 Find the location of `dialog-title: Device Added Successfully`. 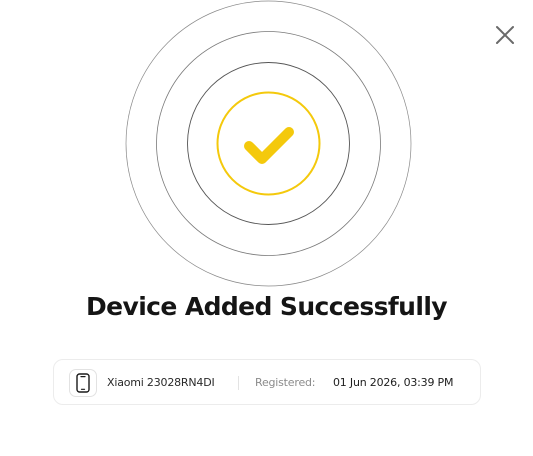

dialog-title: Device Added Successfully is located at coordinates (266, 306).